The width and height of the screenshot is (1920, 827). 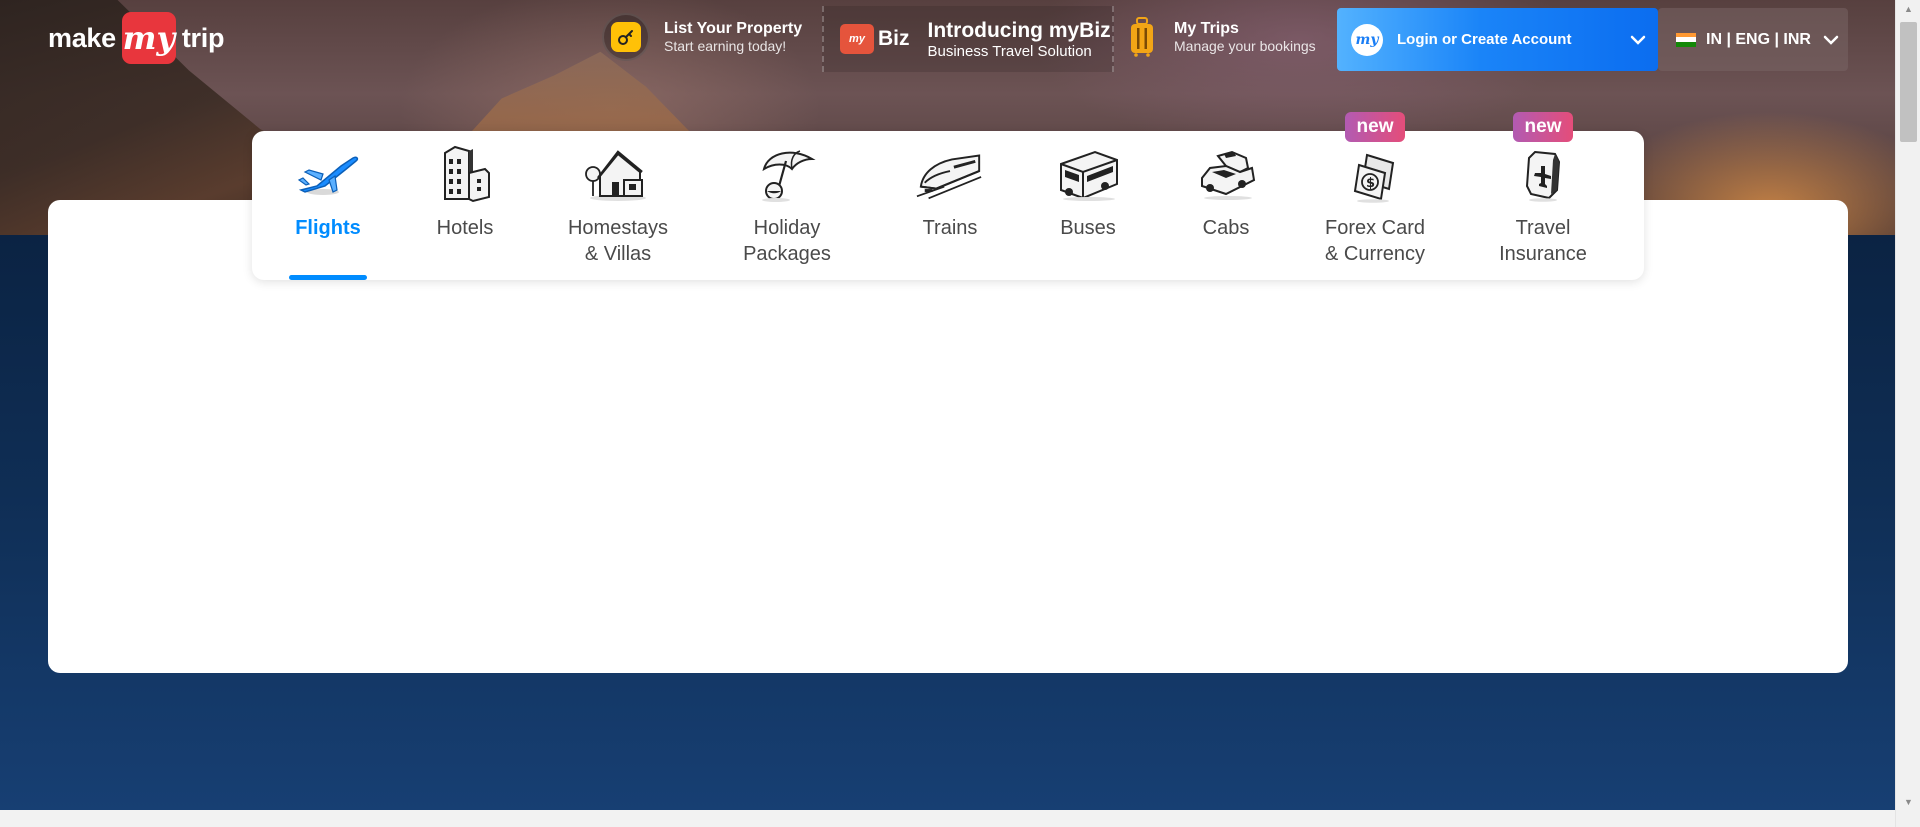 I want to click on login-create-account-button: my Login or Create Account, so click(x=1497, y=39).